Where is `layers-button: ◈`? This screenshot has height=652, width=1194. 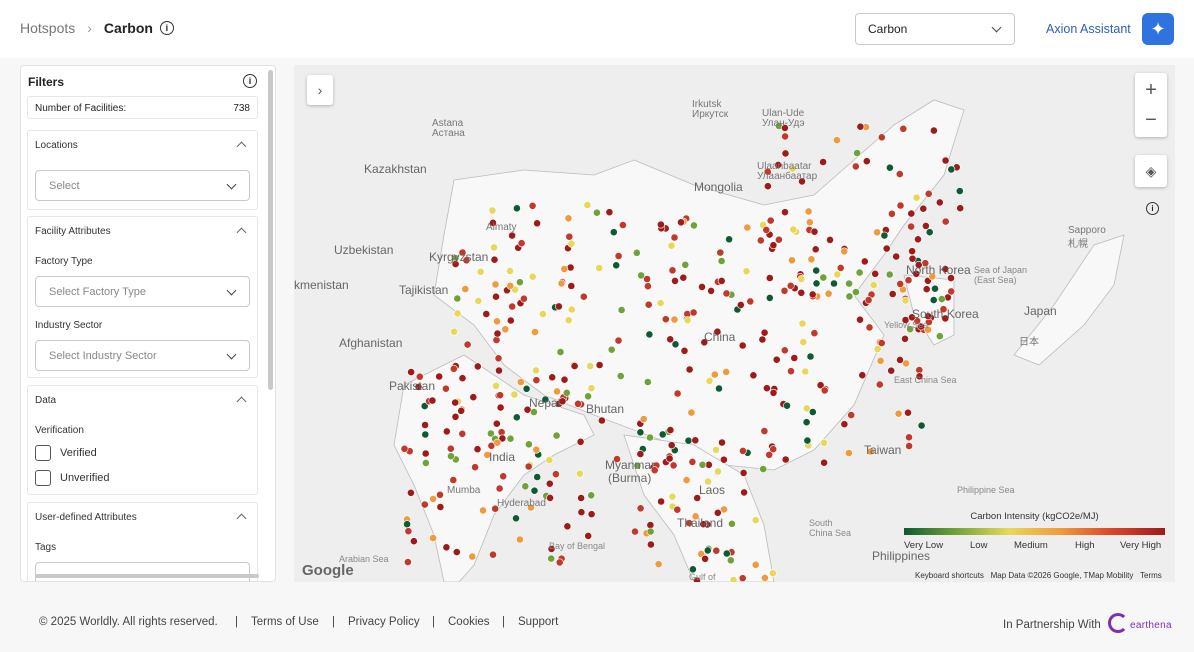
layers-button: ◈ is located at coordinates (1151, 171).